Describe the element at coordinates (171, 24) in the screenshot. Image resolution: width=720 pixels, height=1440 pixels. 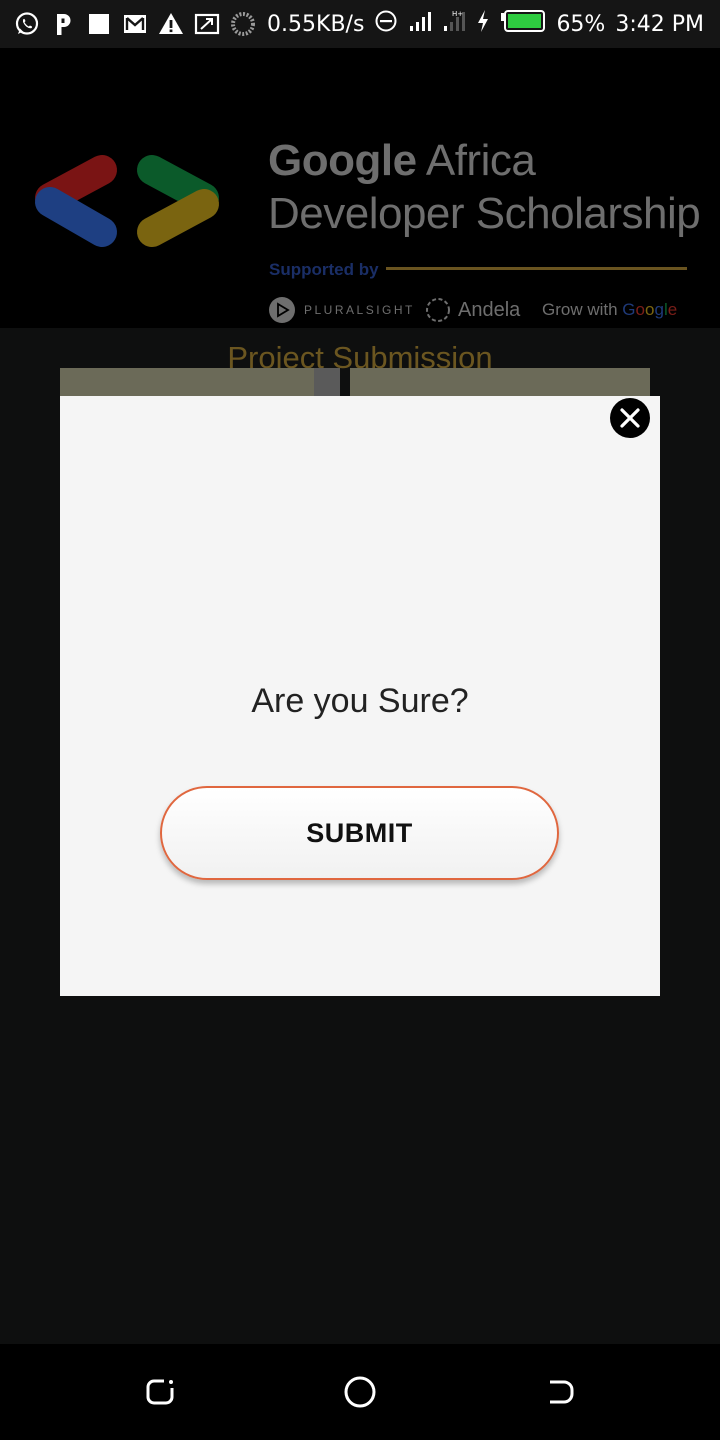
I see `warning-icon` at that location.